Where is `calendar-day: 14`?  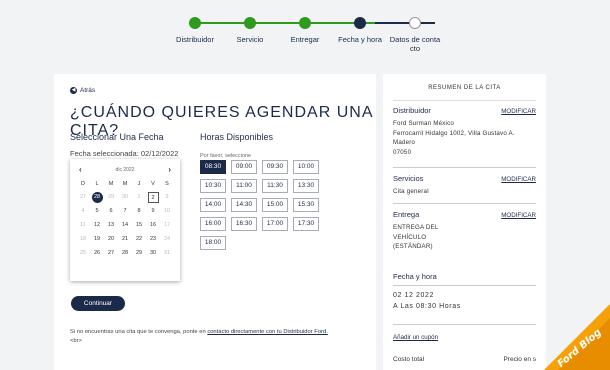
calendar-day: 14 is located at coordinates (125, 225).